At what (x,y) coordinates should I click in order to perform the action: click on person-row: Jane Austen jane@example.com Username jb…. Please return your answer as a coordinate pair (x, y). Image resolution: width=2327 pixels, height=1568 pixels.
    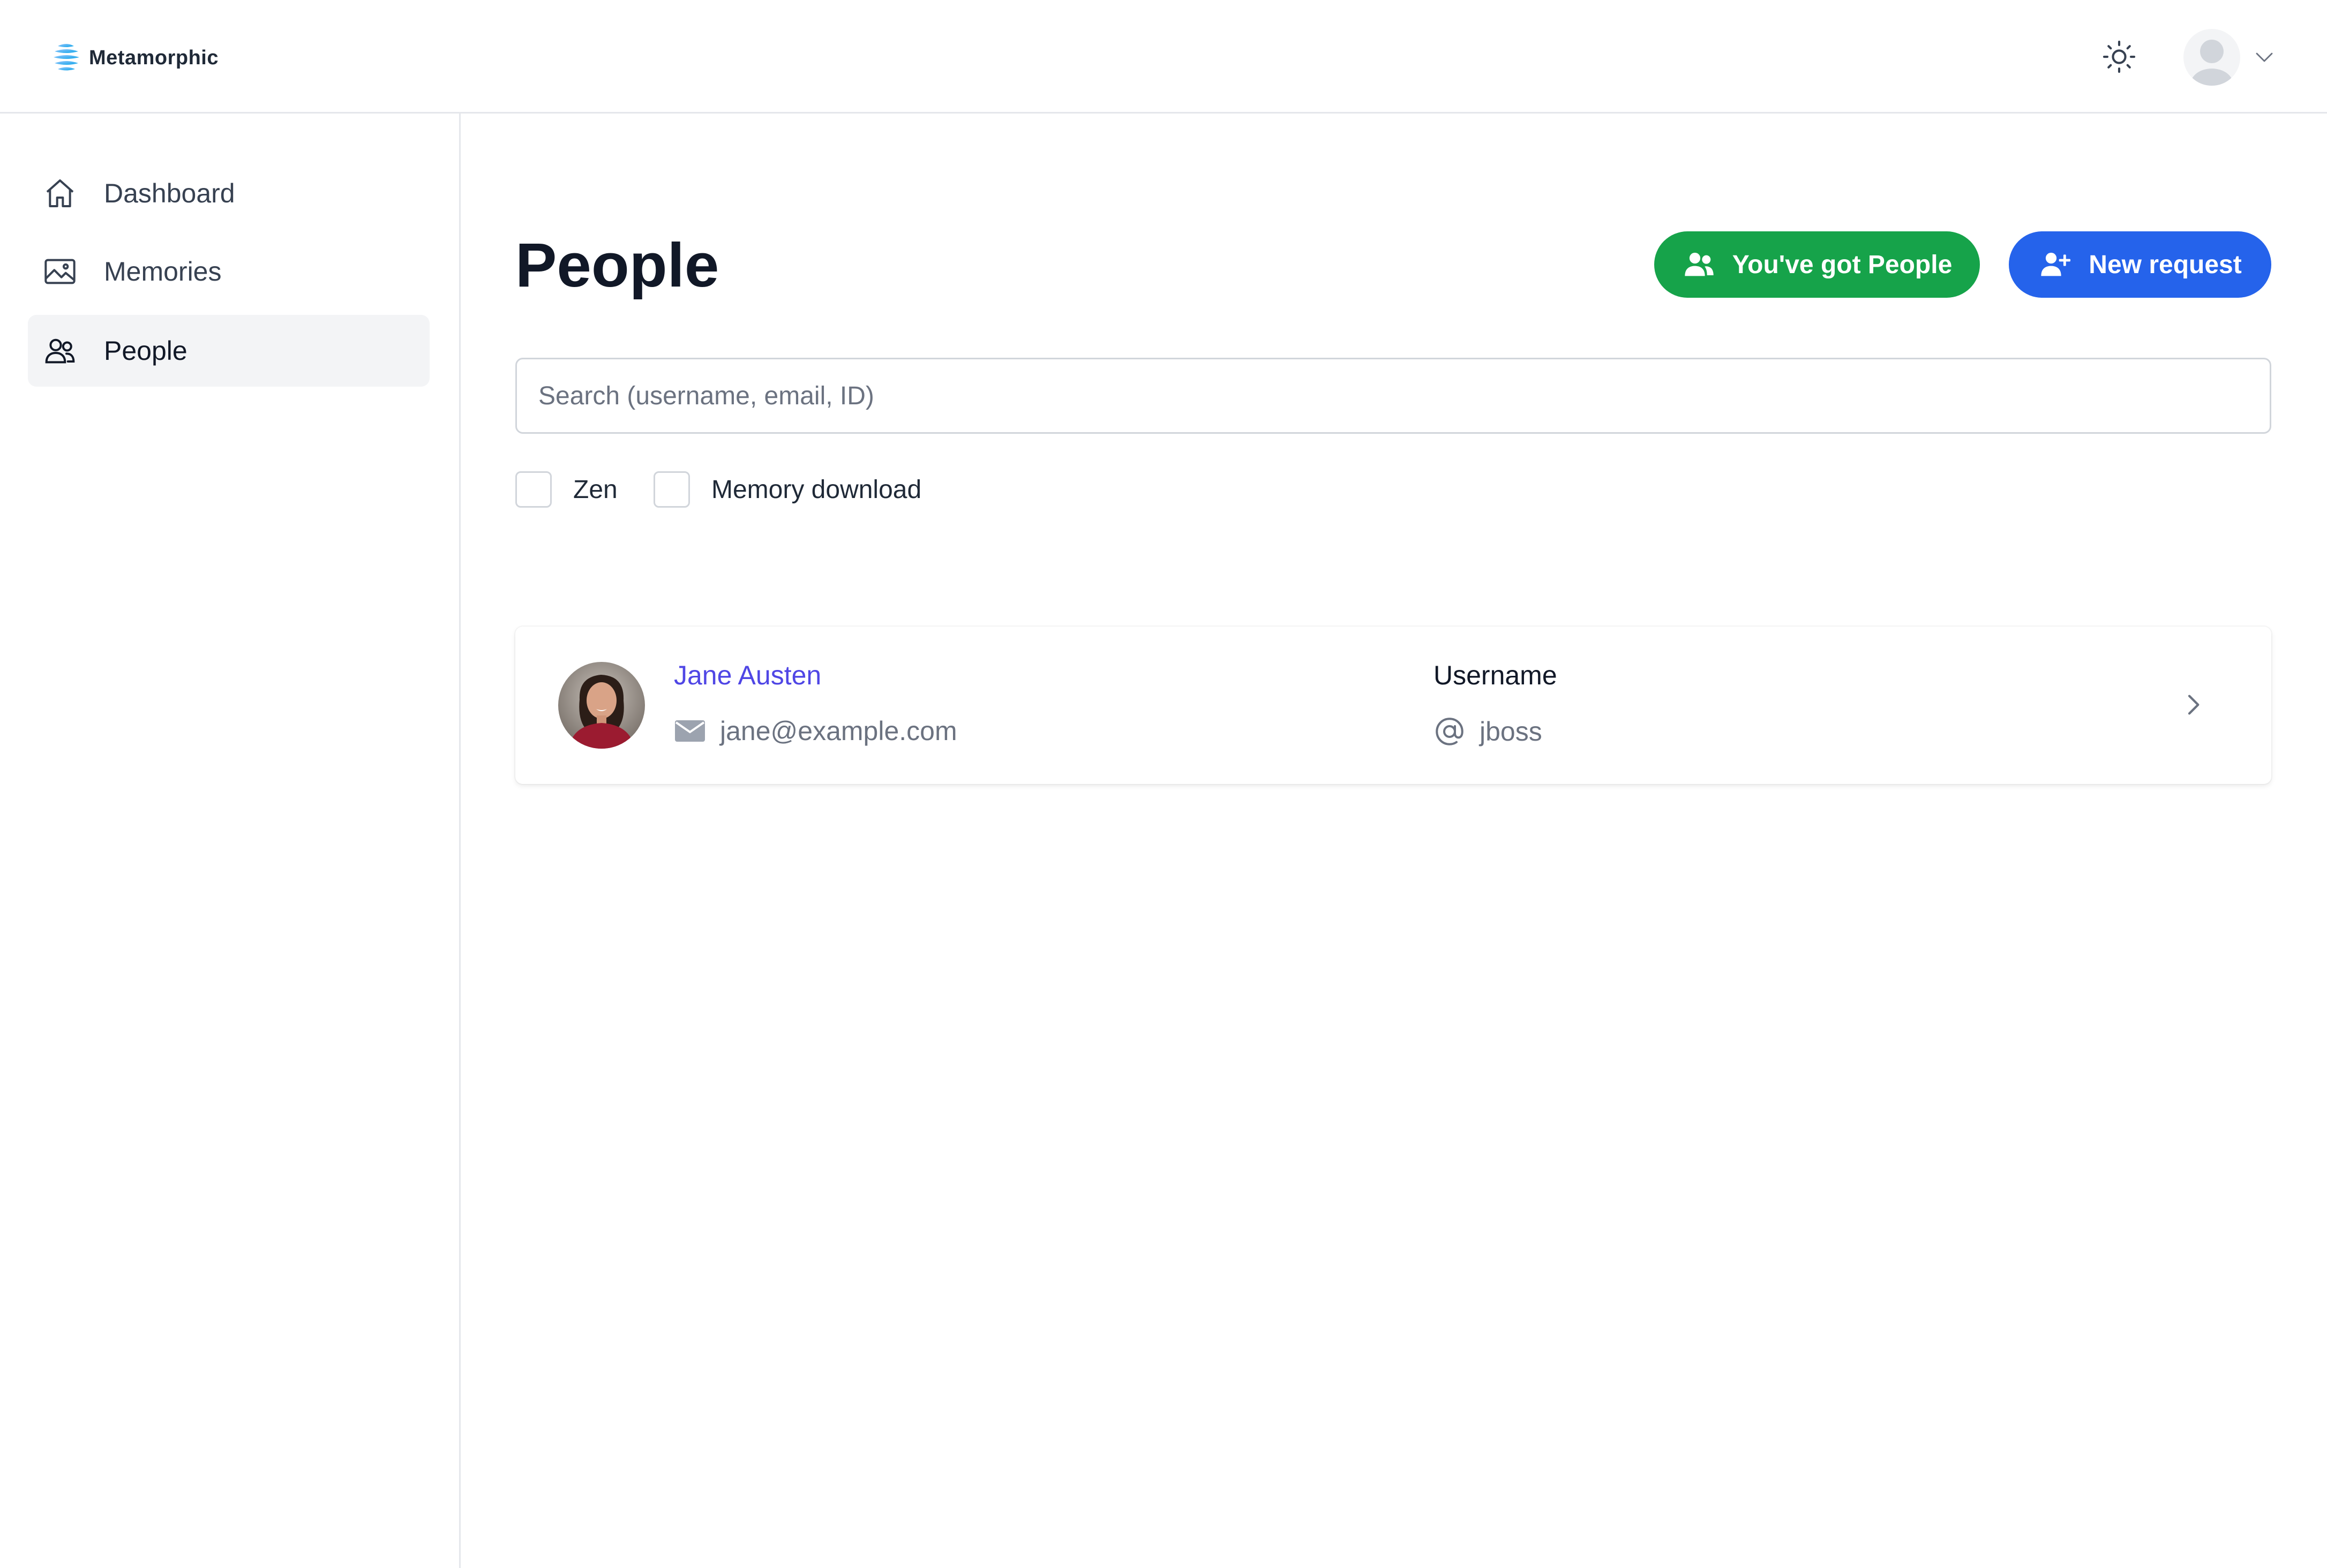
    Looking at the image, I should click on (1393, 705).